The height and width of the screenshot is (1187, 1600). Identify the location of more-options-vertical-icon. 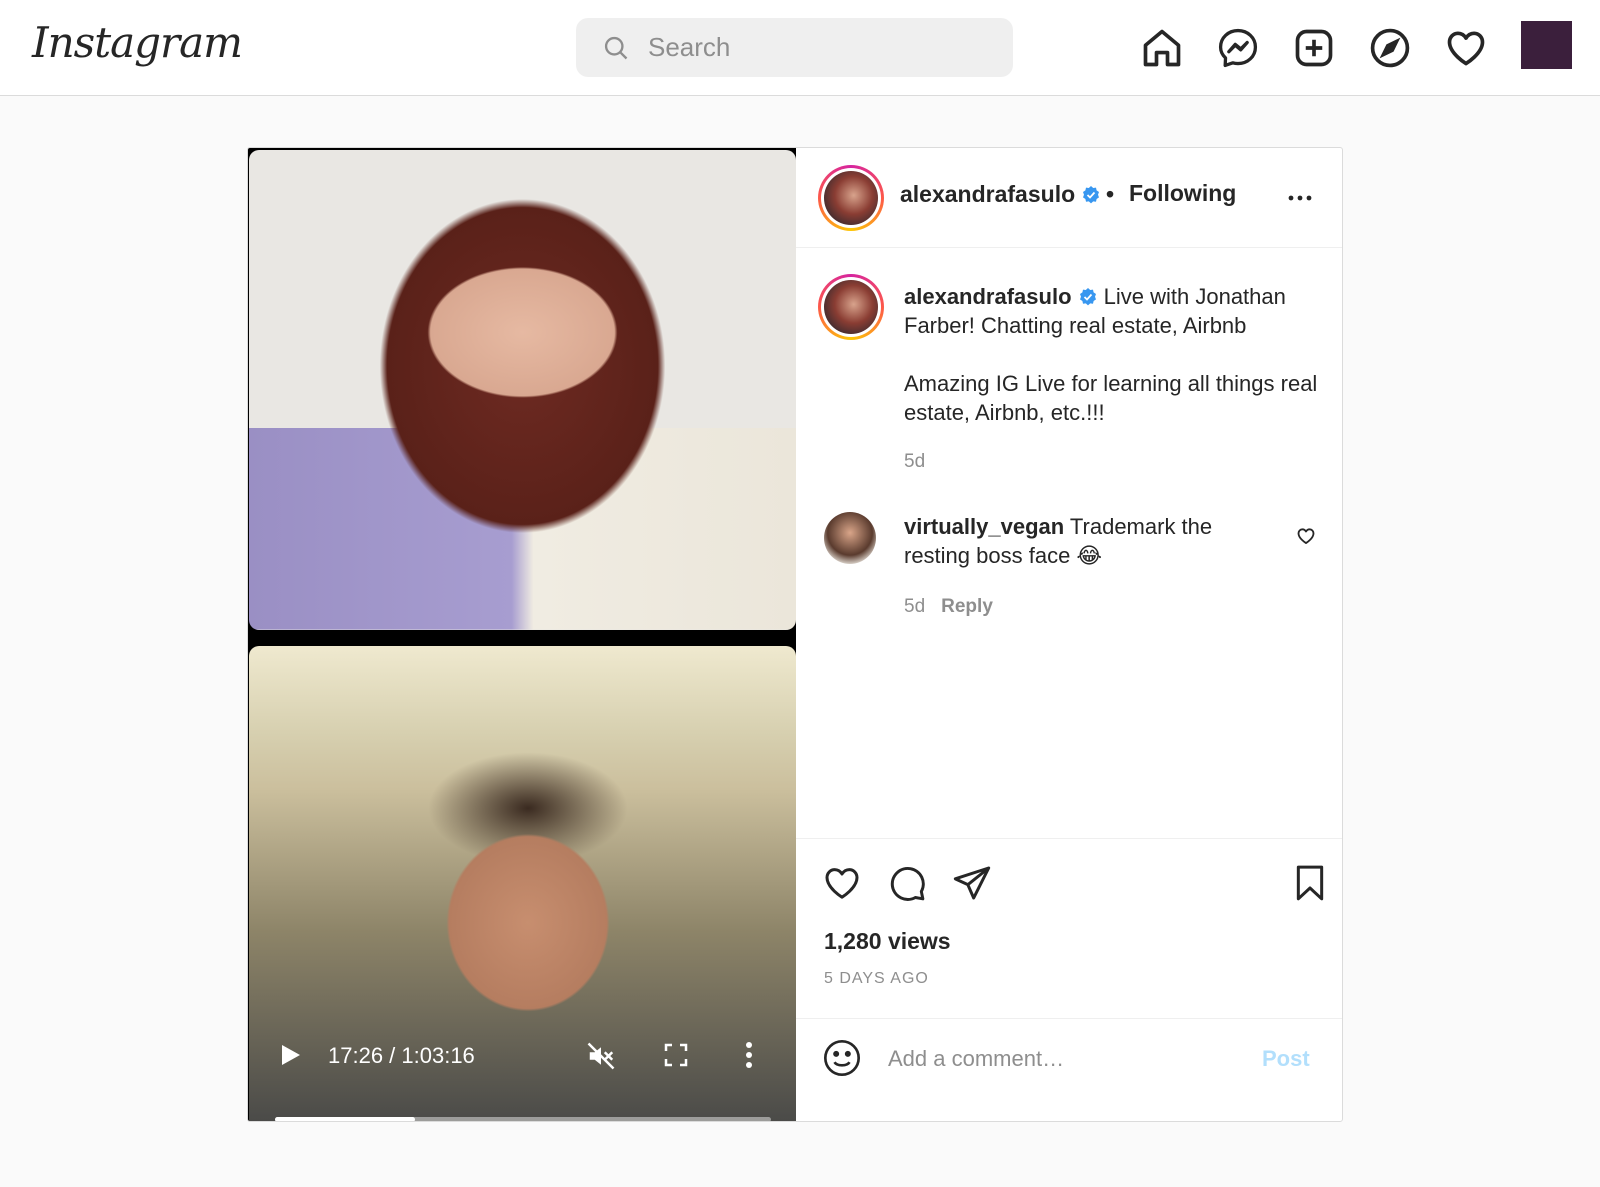
(749, 1055).